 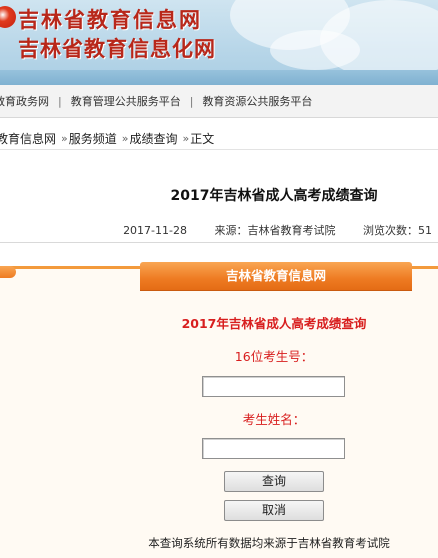 I want to click on panel-header-tab: 吉林省教育信息网, so click(x=276, y=276).